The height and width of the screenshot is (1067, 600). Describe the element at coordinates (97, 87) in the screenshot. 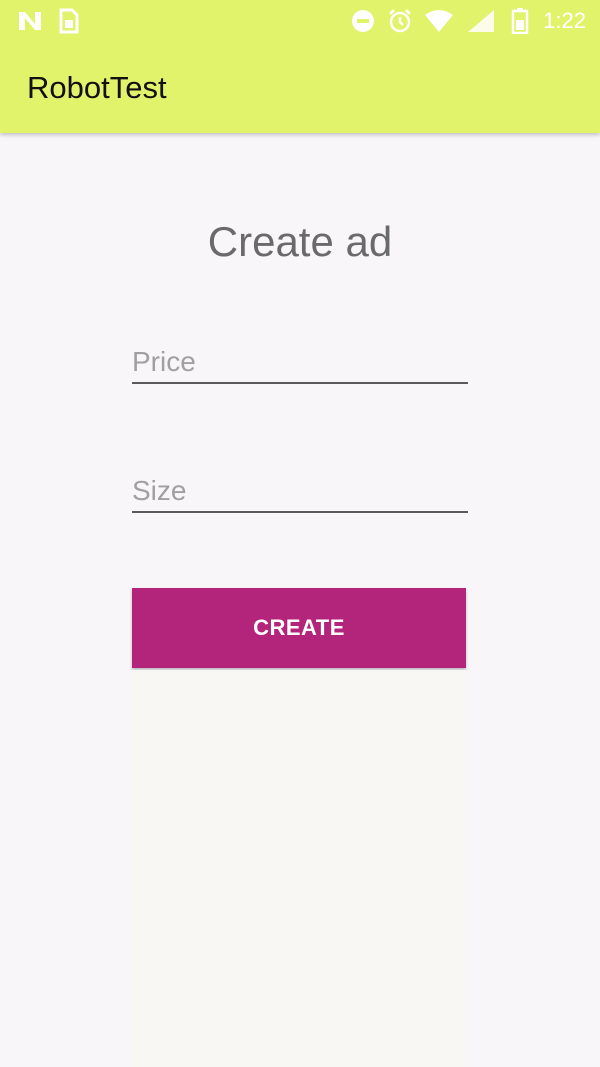

I see `app-title: RobotTest` at that location.